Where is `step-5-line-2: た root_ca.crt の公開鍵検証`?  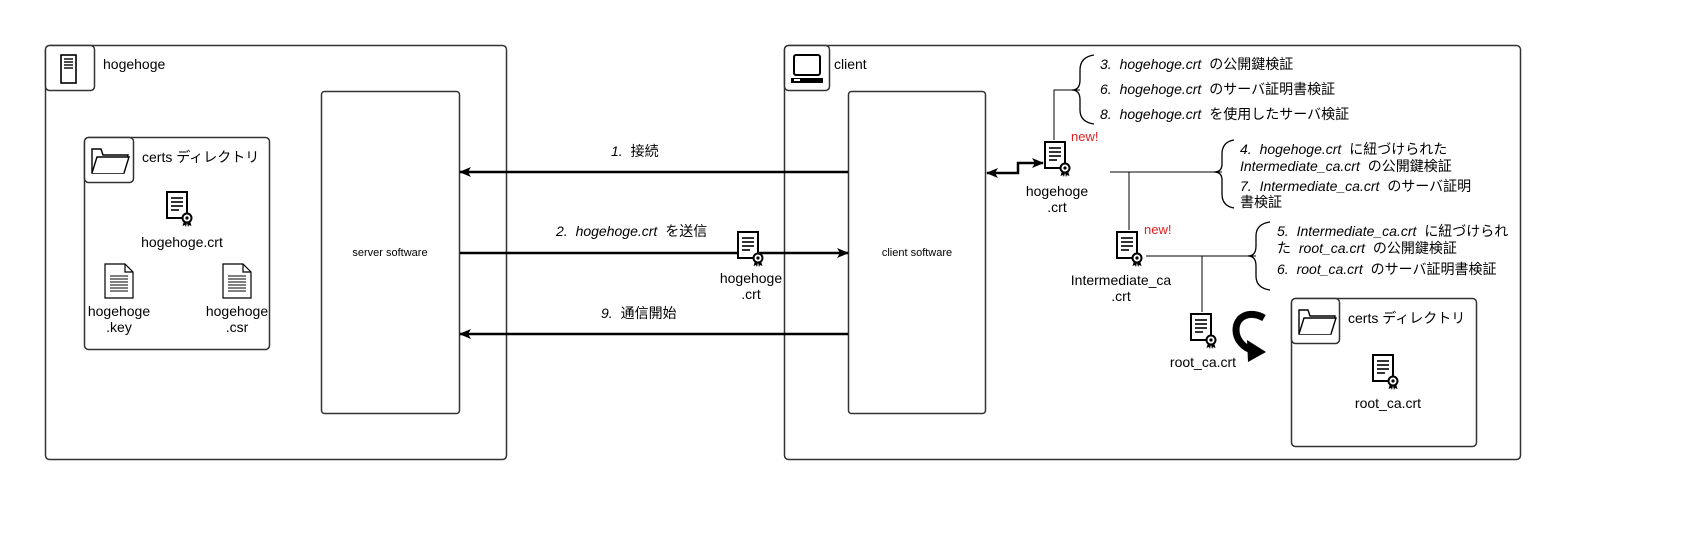
step-5-line-2: た root_ca.crt の公開鍵検証 is located at coordinates (1367, 248).